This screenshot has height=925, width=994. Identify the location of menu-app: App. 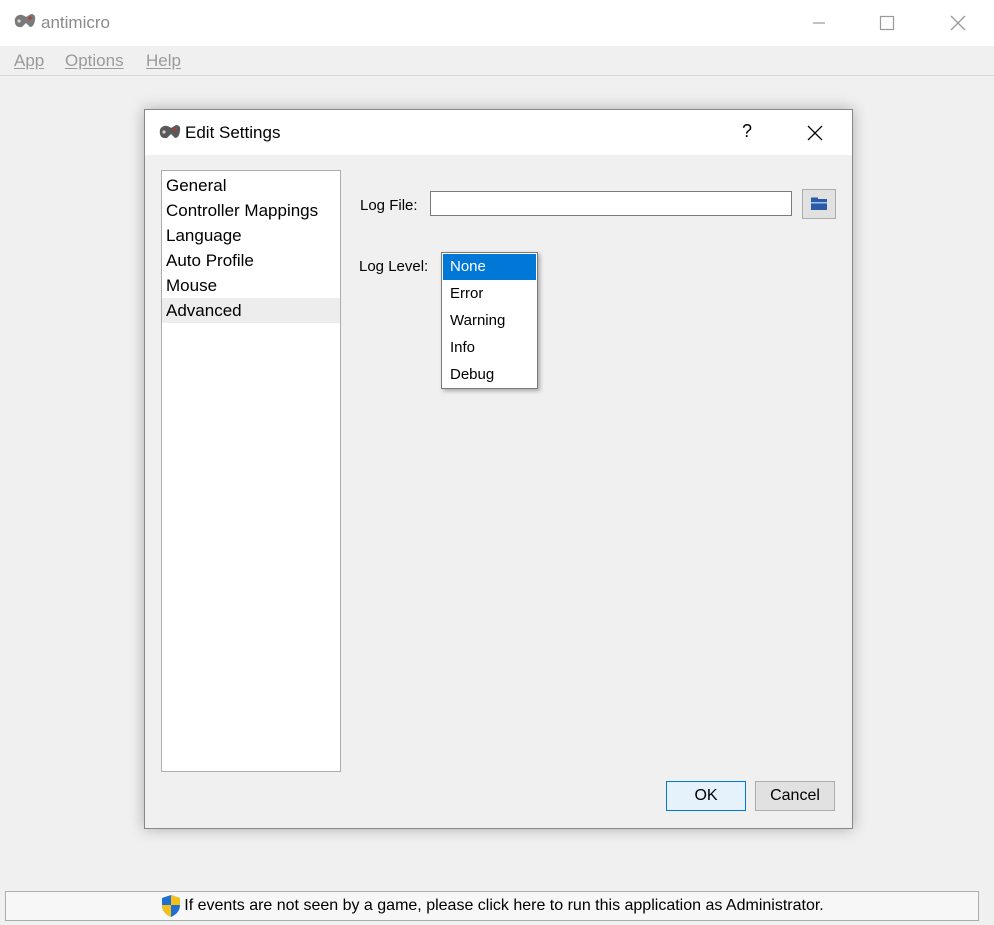
(29, 61).